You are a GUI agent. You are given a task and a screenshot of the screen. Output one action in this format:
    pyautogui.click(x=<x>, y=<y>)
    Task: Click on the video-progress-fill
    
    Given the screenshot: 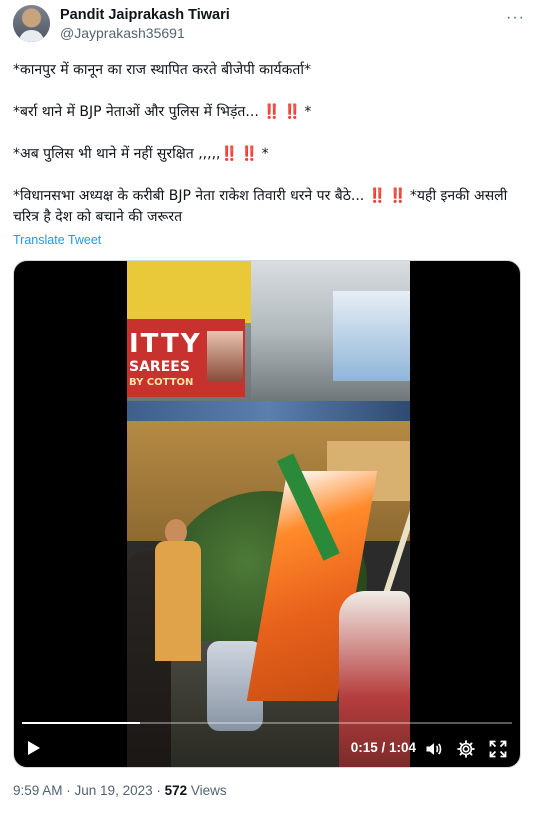 What is the action you would take?
    pyautogui.click(x=81, y=723)
    